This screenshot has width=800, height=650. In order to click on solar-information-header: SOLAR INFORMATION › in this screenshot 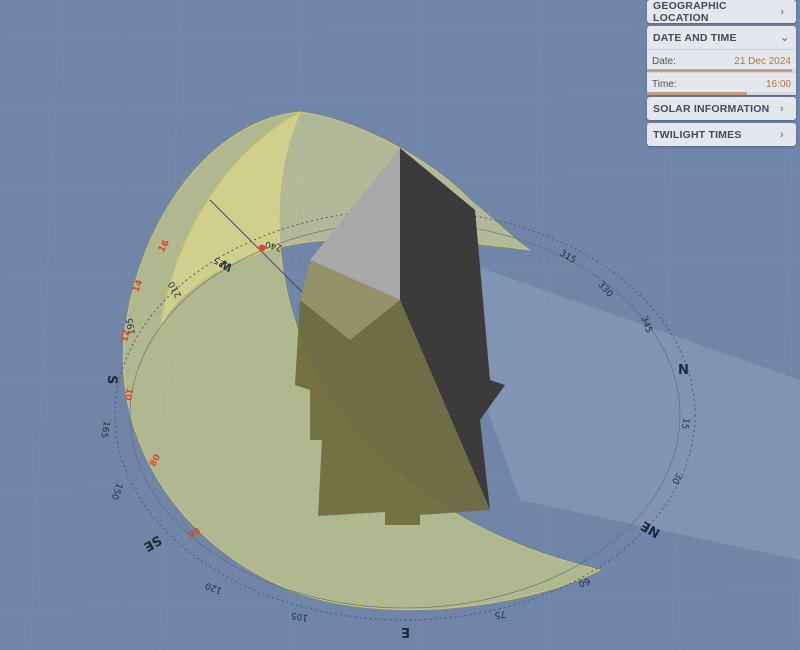, I will do `click(721, 108)`.